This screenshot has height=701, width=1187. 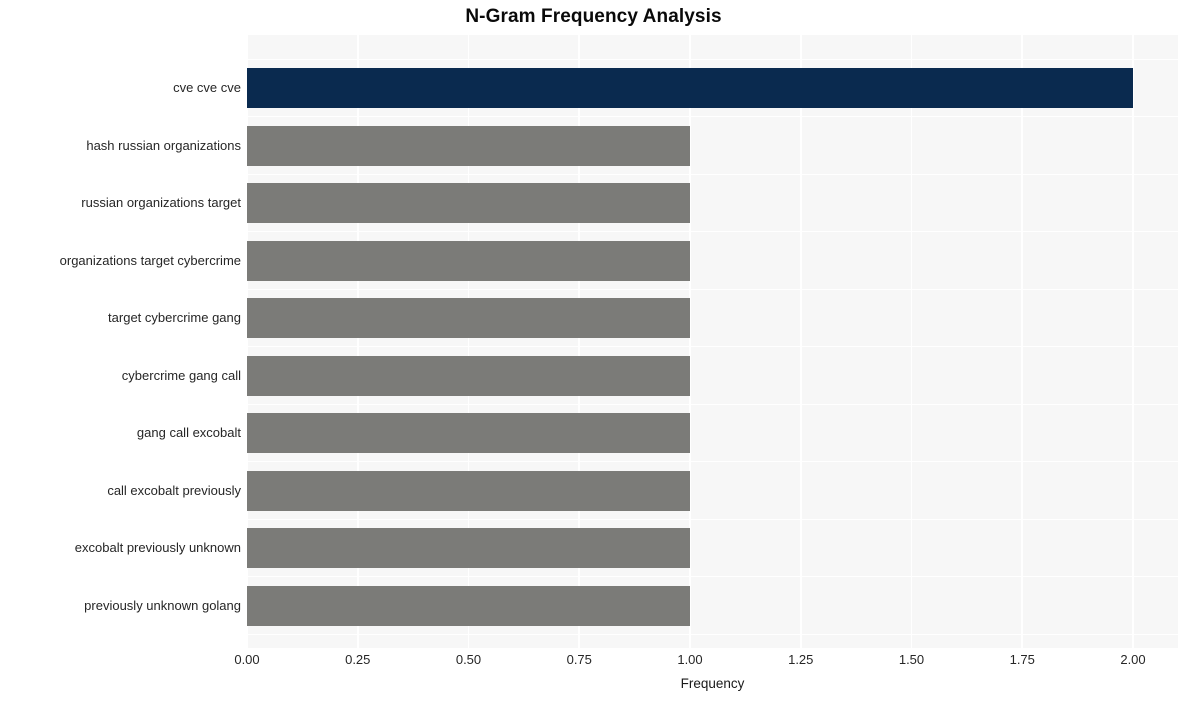 I want to click on x-axis-title: Frequency, so click(x=712, y=683).